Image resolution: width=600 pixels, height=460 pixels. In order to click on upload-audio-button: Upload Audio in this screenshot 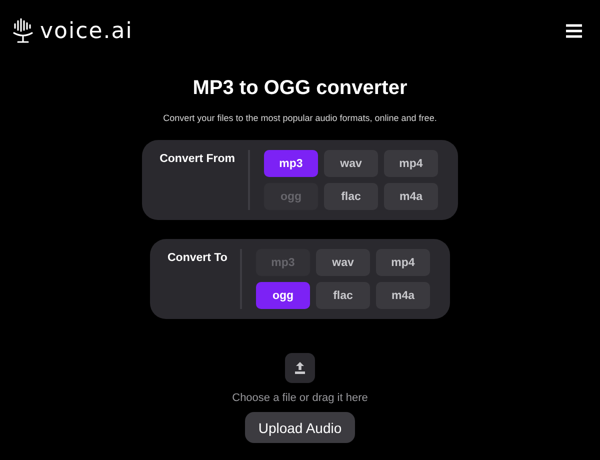, I will do `click(300, 427)`.